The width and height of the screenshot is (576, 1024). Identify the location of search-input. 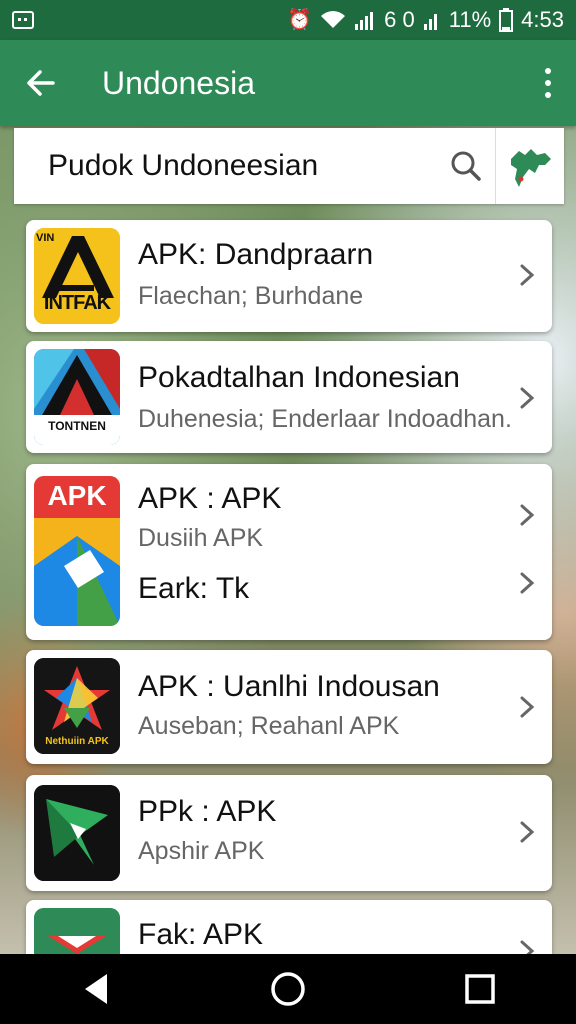
(225, 166).